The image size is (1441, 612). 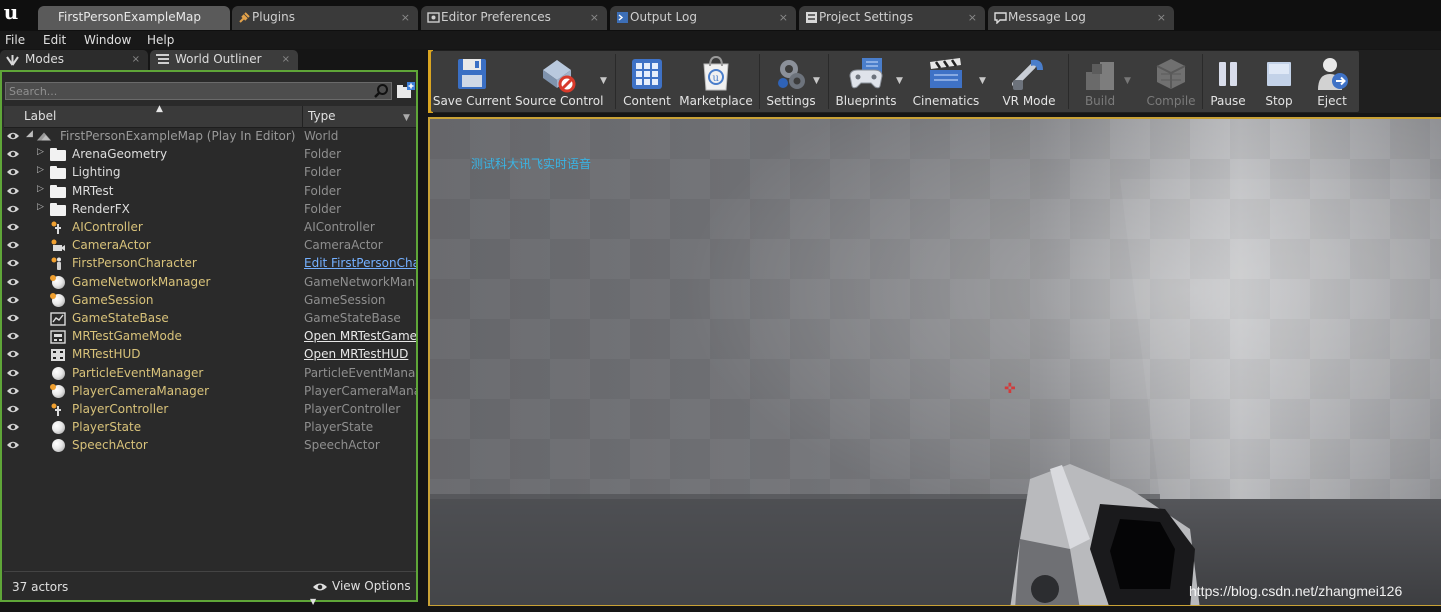 I want to click on folder-row: ▷ ArenaGeometry Folder, so click(x=210, y=155).